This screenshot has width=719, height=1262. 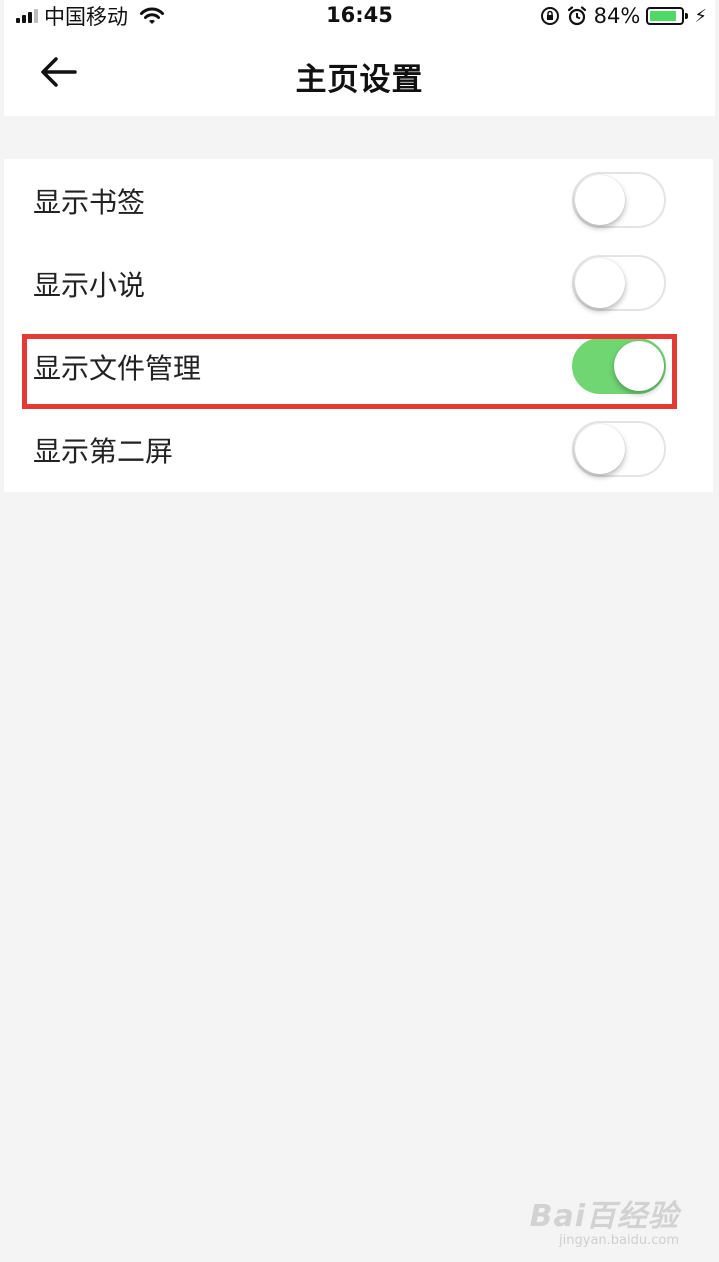 I want to click on setting-row-bookmarks: 显示书签, so click(x=358, y=200).